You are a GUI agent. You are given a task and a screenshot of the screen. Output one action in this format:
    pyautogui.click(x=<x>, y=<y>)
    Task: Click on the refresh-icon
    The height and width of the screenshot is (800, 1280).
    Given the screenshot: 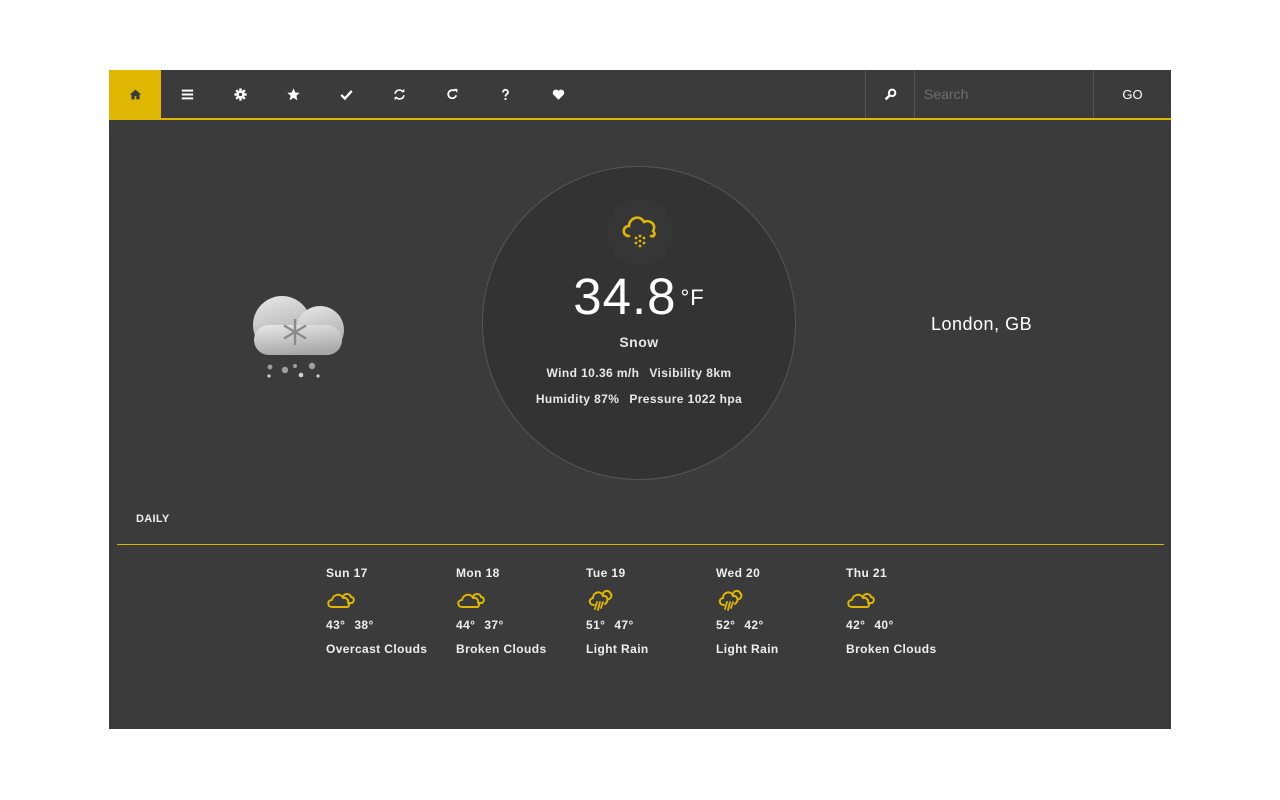 What is the action you would take?
    pyautogui.click(x=452, y=93)
    